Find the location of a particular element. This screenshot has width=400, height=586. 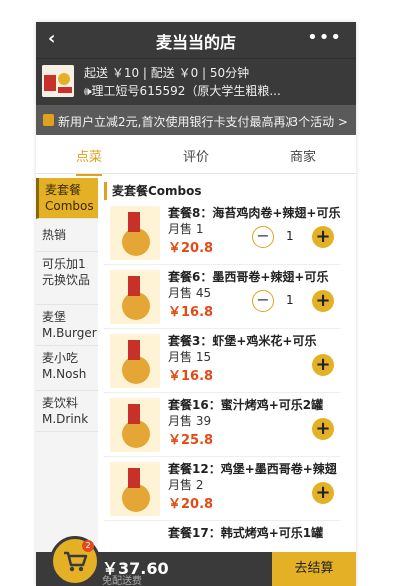

category-combos: 麦套餐Combos is located at coordinates (67, 198).